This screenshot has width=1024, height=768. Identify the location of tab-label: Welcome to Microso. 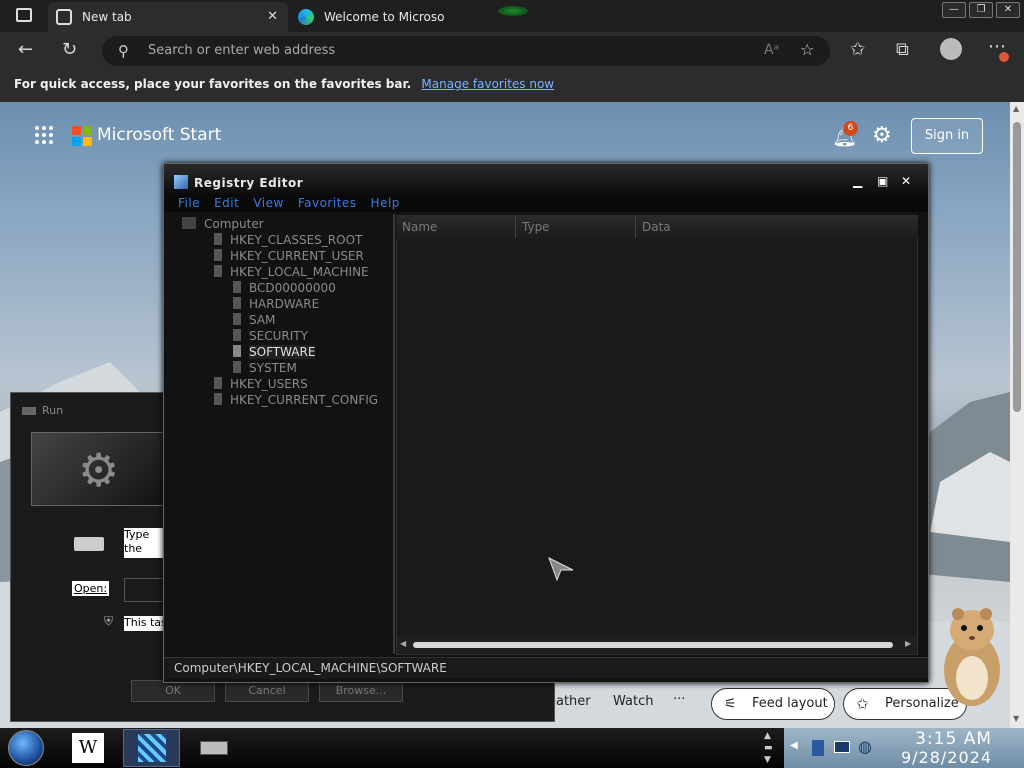
(384, 17).